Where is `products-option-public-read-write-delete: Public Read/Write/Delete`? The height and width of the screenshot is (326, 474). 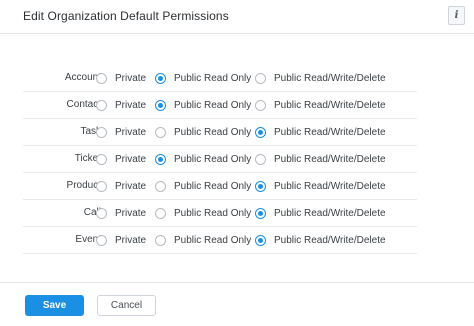
products-option-public-read-write-delete: Public Read/Write/Delete is located at coordinates (320, 186).